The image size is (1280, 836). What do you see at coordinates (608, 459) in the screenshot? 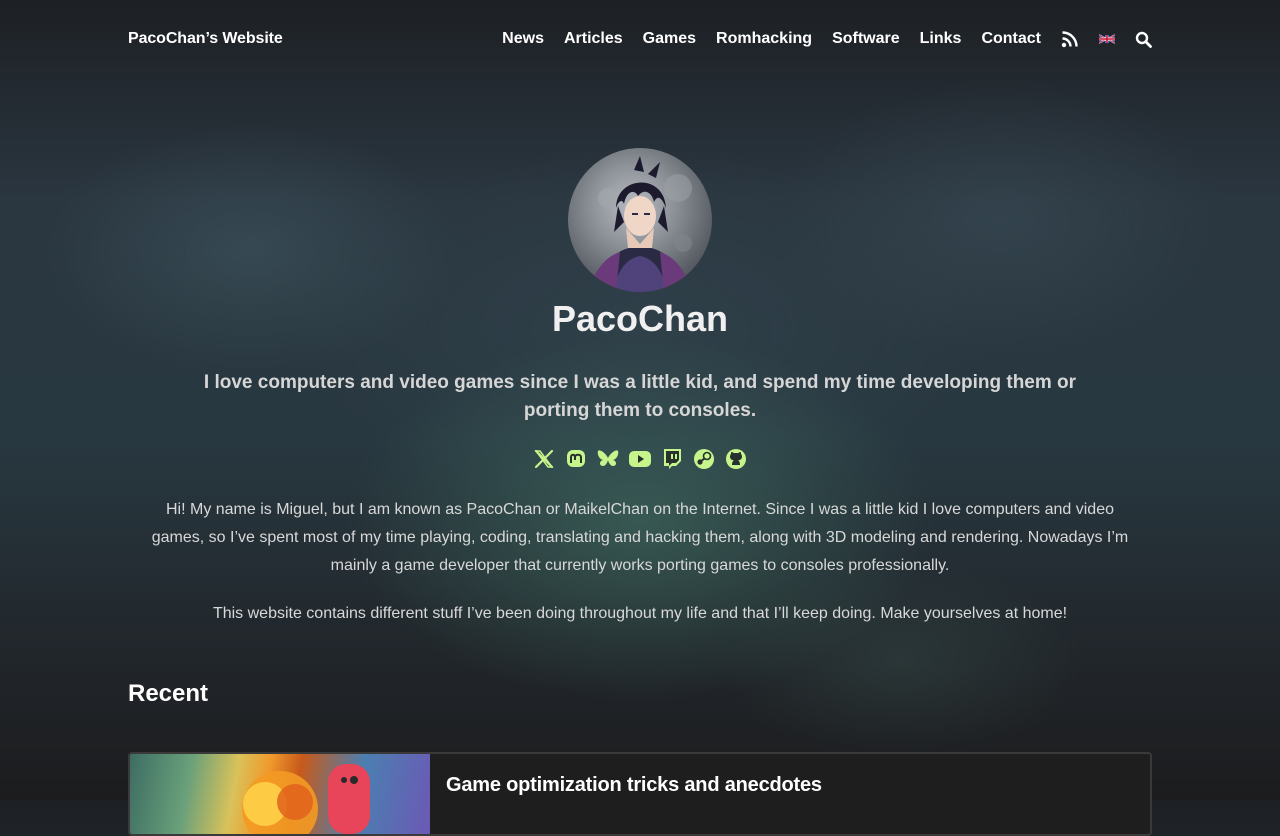
I see `bluesky-icon` at bounding box center [608, 459].